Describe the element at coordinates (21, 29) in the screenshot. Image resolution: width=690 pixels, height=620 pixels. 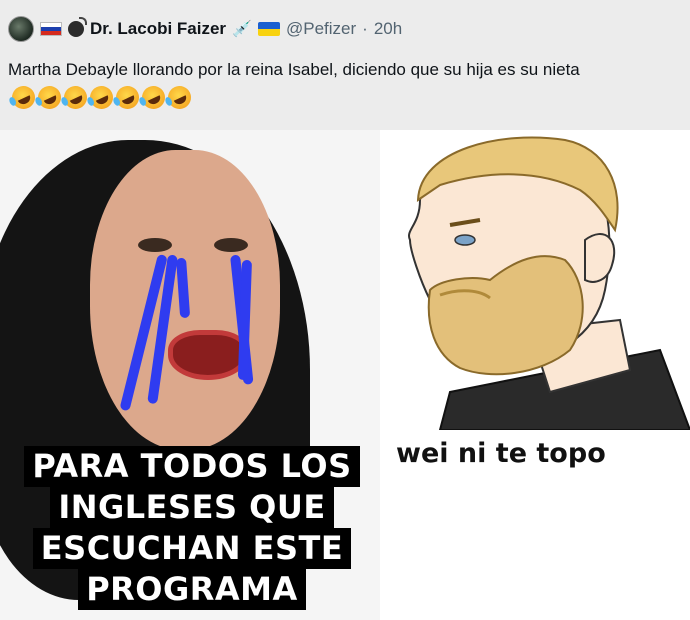
I see `avatar` at that location.